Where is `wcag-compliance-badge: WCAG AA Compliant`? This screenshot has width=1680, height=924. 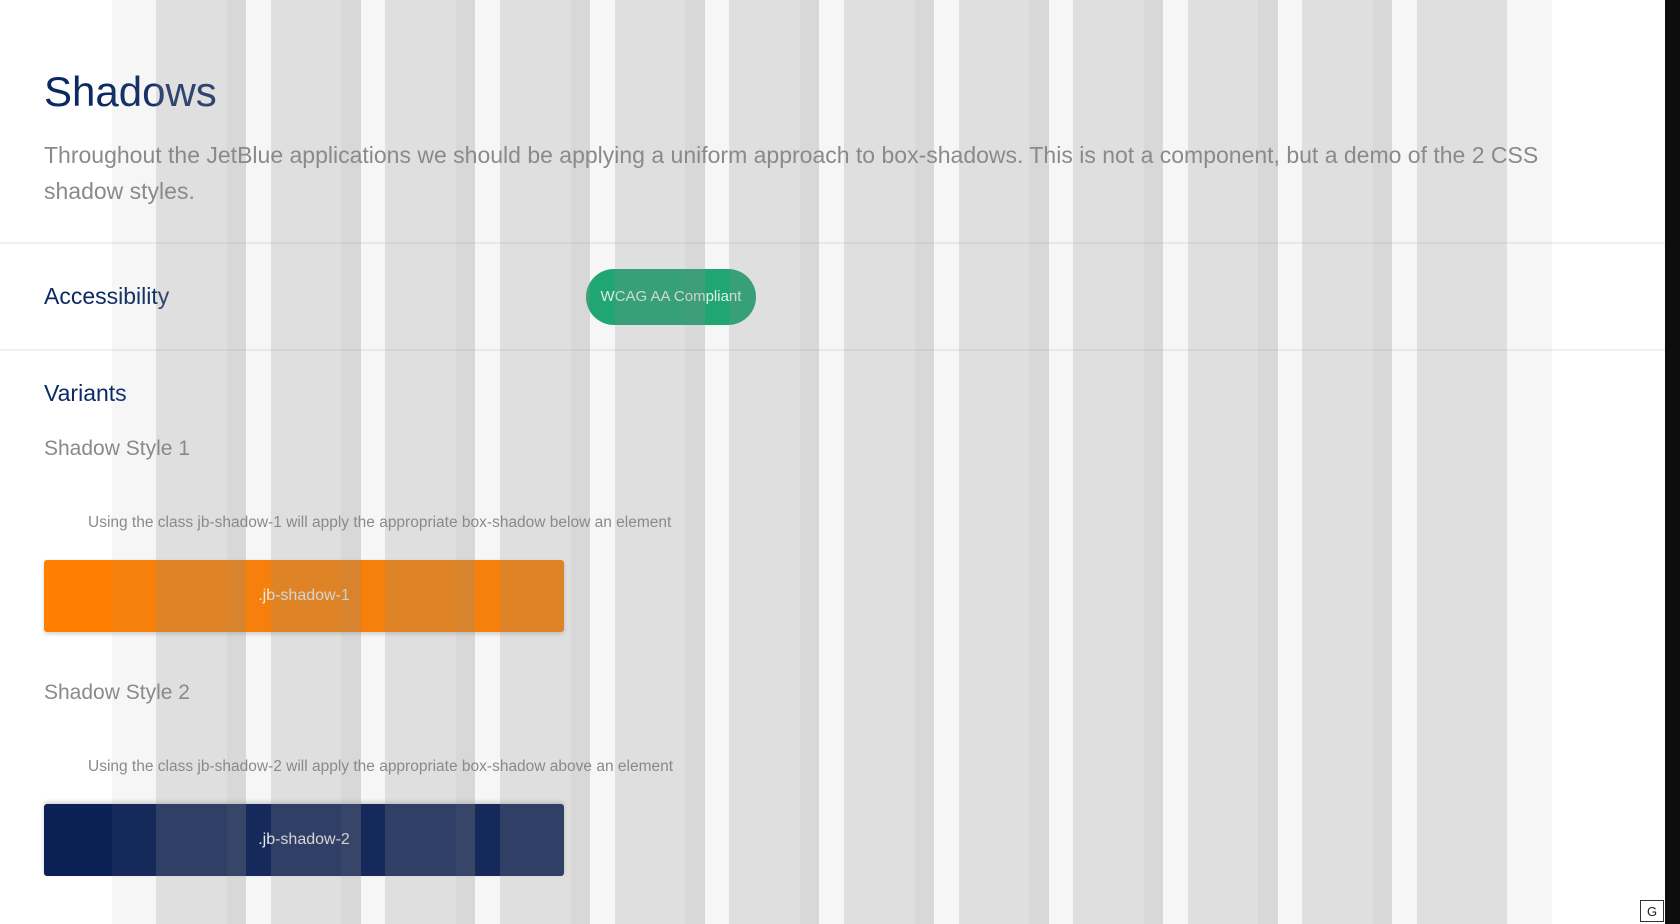
wcag-compliance-badge: WCAG AA Compliant is located at coordinates (671, 297).